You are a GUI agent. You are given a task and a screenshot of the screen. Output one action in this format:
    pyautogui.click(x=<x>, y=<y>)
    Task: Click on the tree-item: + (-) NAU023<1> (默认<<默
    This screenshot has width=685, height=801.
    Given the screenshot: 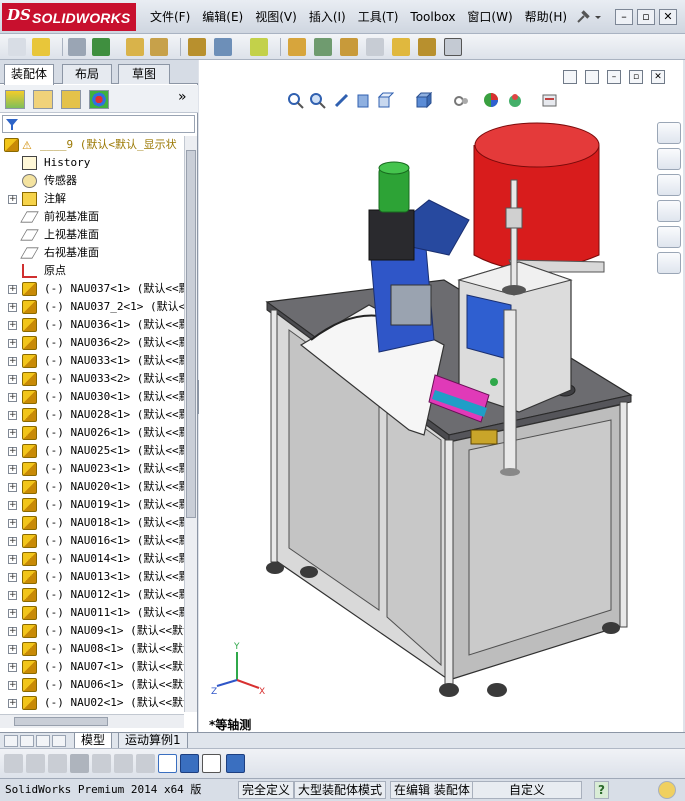 What is the action you would take?
    pyautogui.click(x=92, y=469)
    